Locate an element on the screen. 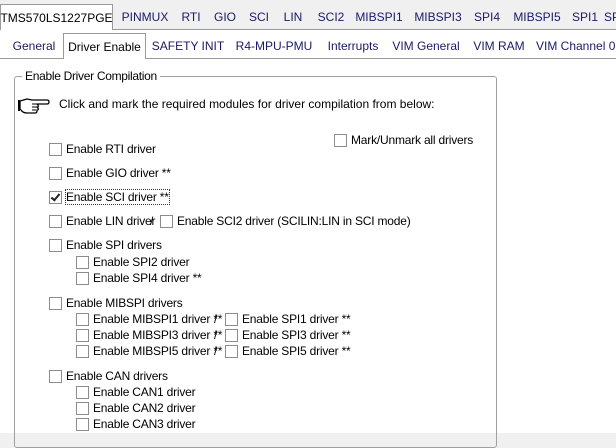 This screenshot has height=448, width=616. enable-can2-checkbox: Enable CAN2 driver is located at coordinates (136, 408).